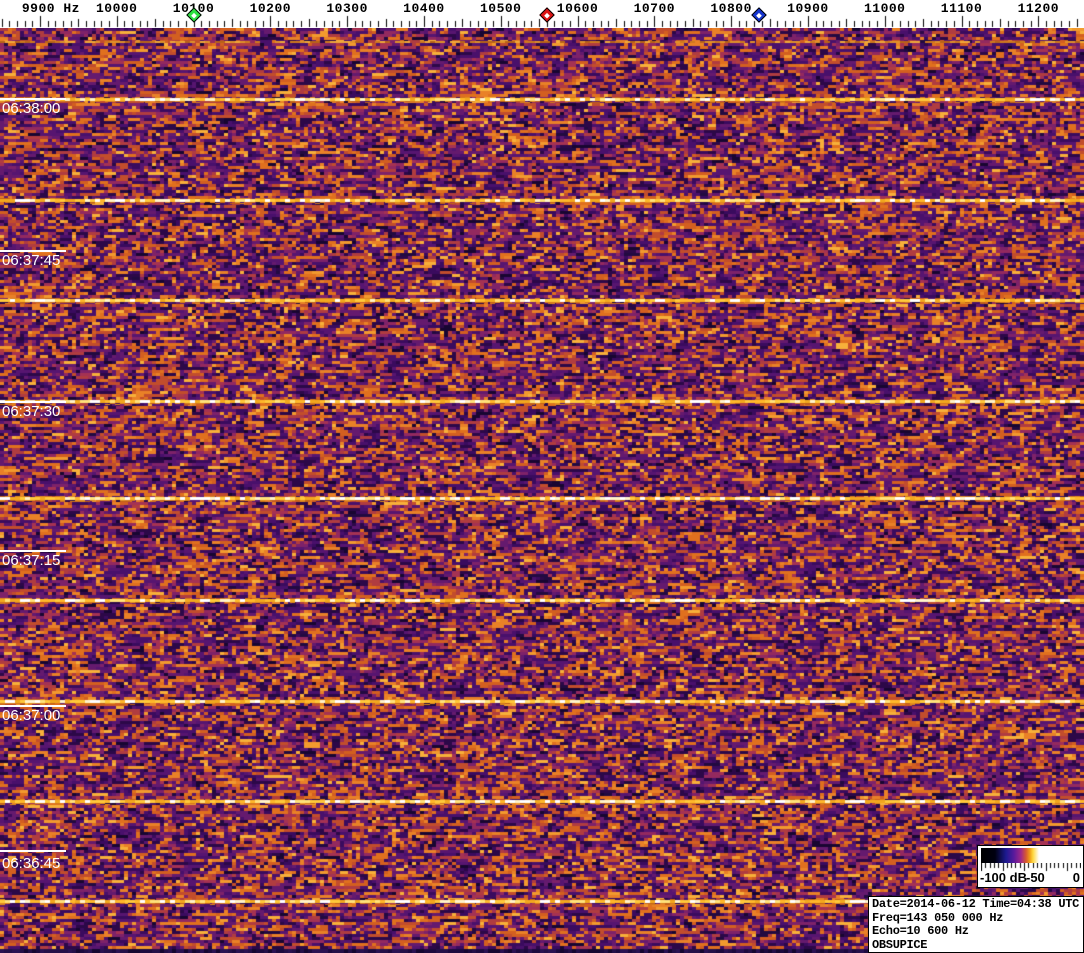 This screenshot has height=953, width=1084. I want to click on freq-label-11000: 11000, so click(884, 8).